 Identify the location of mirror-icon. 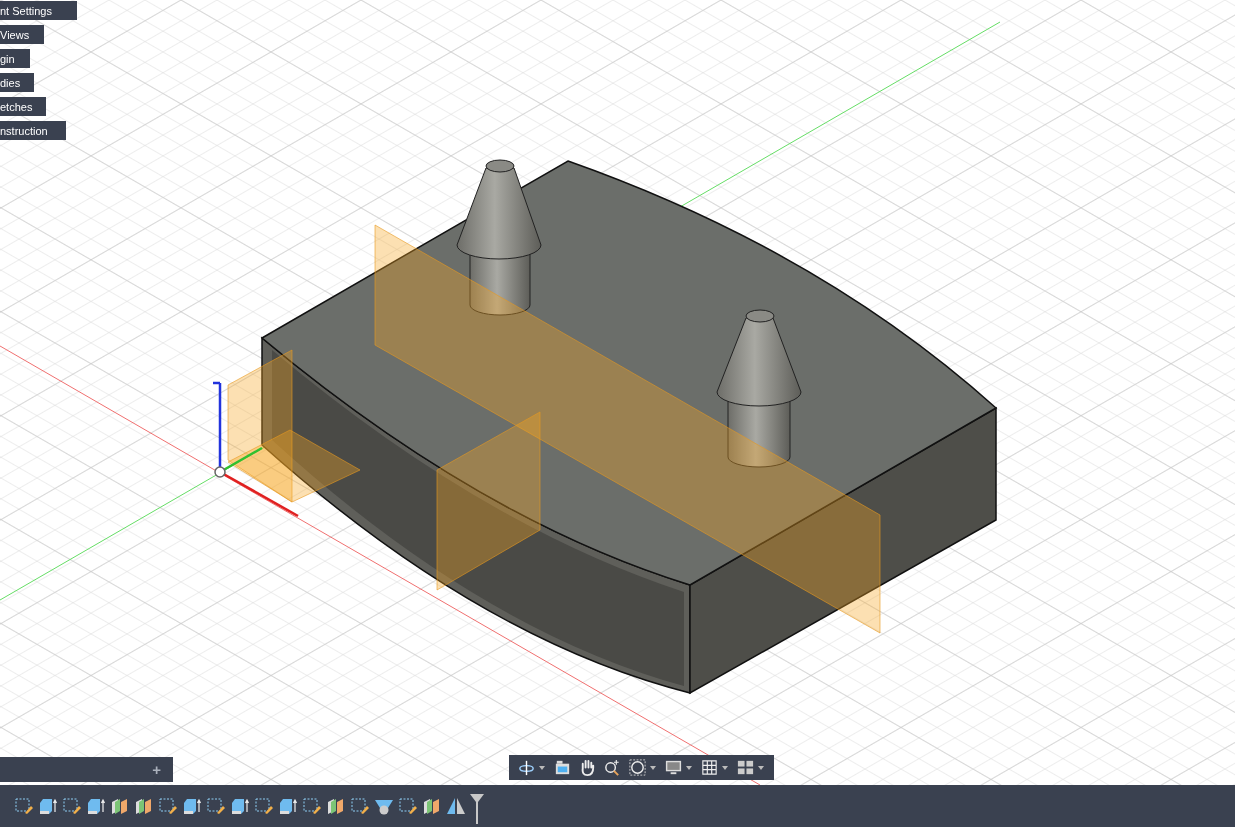
(456, 806).